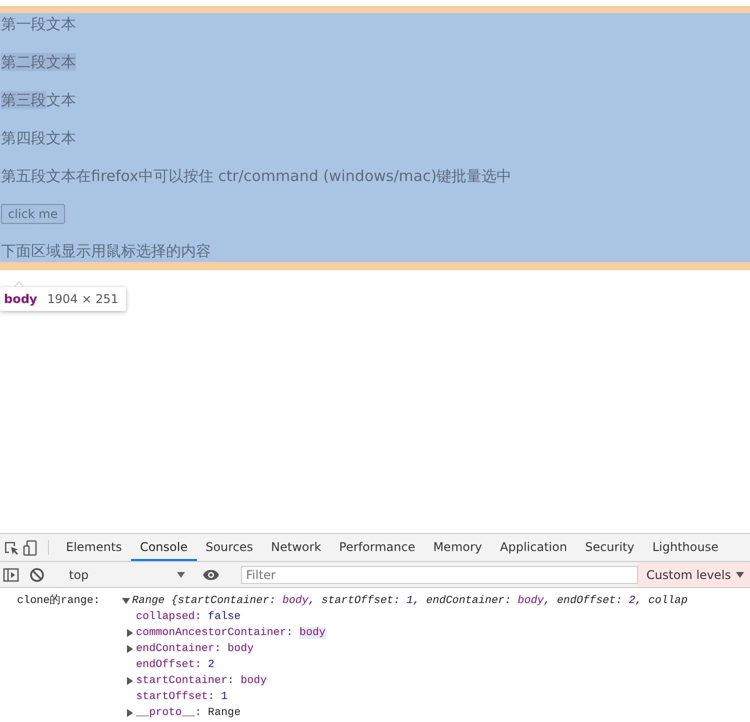 The height and width of the screenshot is (722, 750). What do you see at coordinates (94, 547) in the screenshot?
I see `devtools-tab: Elements` at bounding box center [94, 547].